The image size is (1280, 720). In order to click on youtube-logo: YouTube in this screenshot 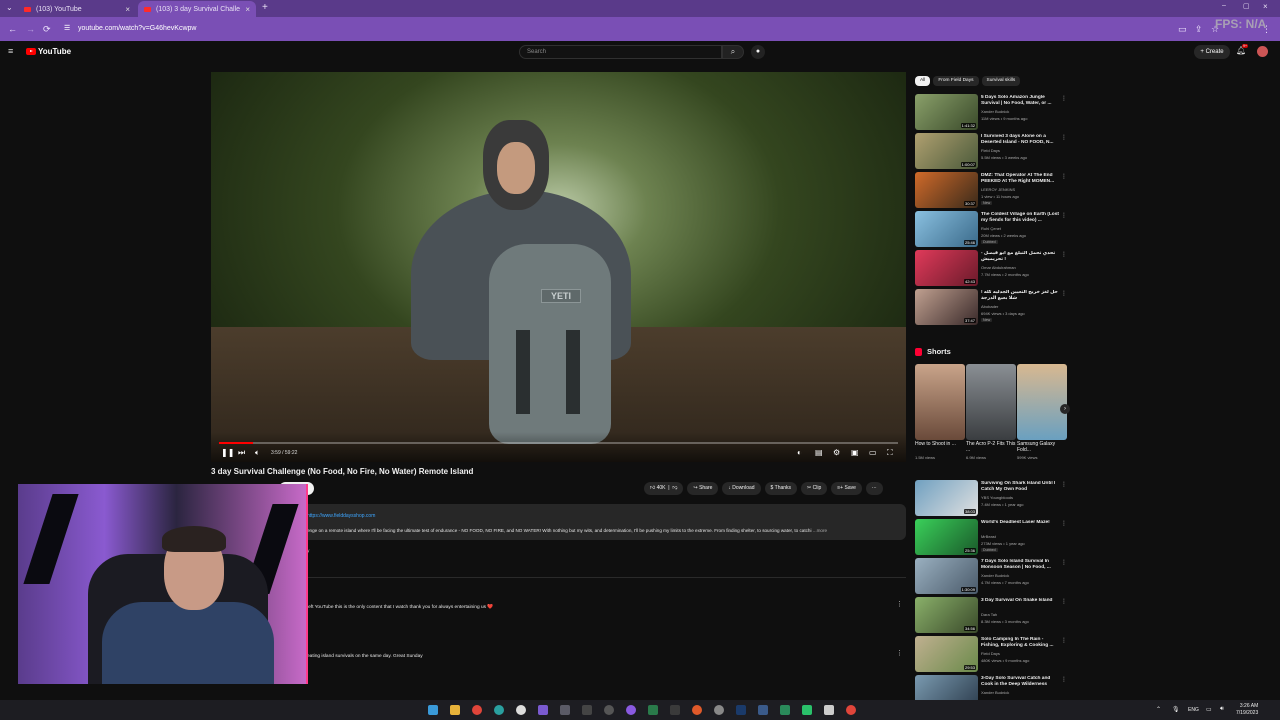, I will do `click(48, 51)`.